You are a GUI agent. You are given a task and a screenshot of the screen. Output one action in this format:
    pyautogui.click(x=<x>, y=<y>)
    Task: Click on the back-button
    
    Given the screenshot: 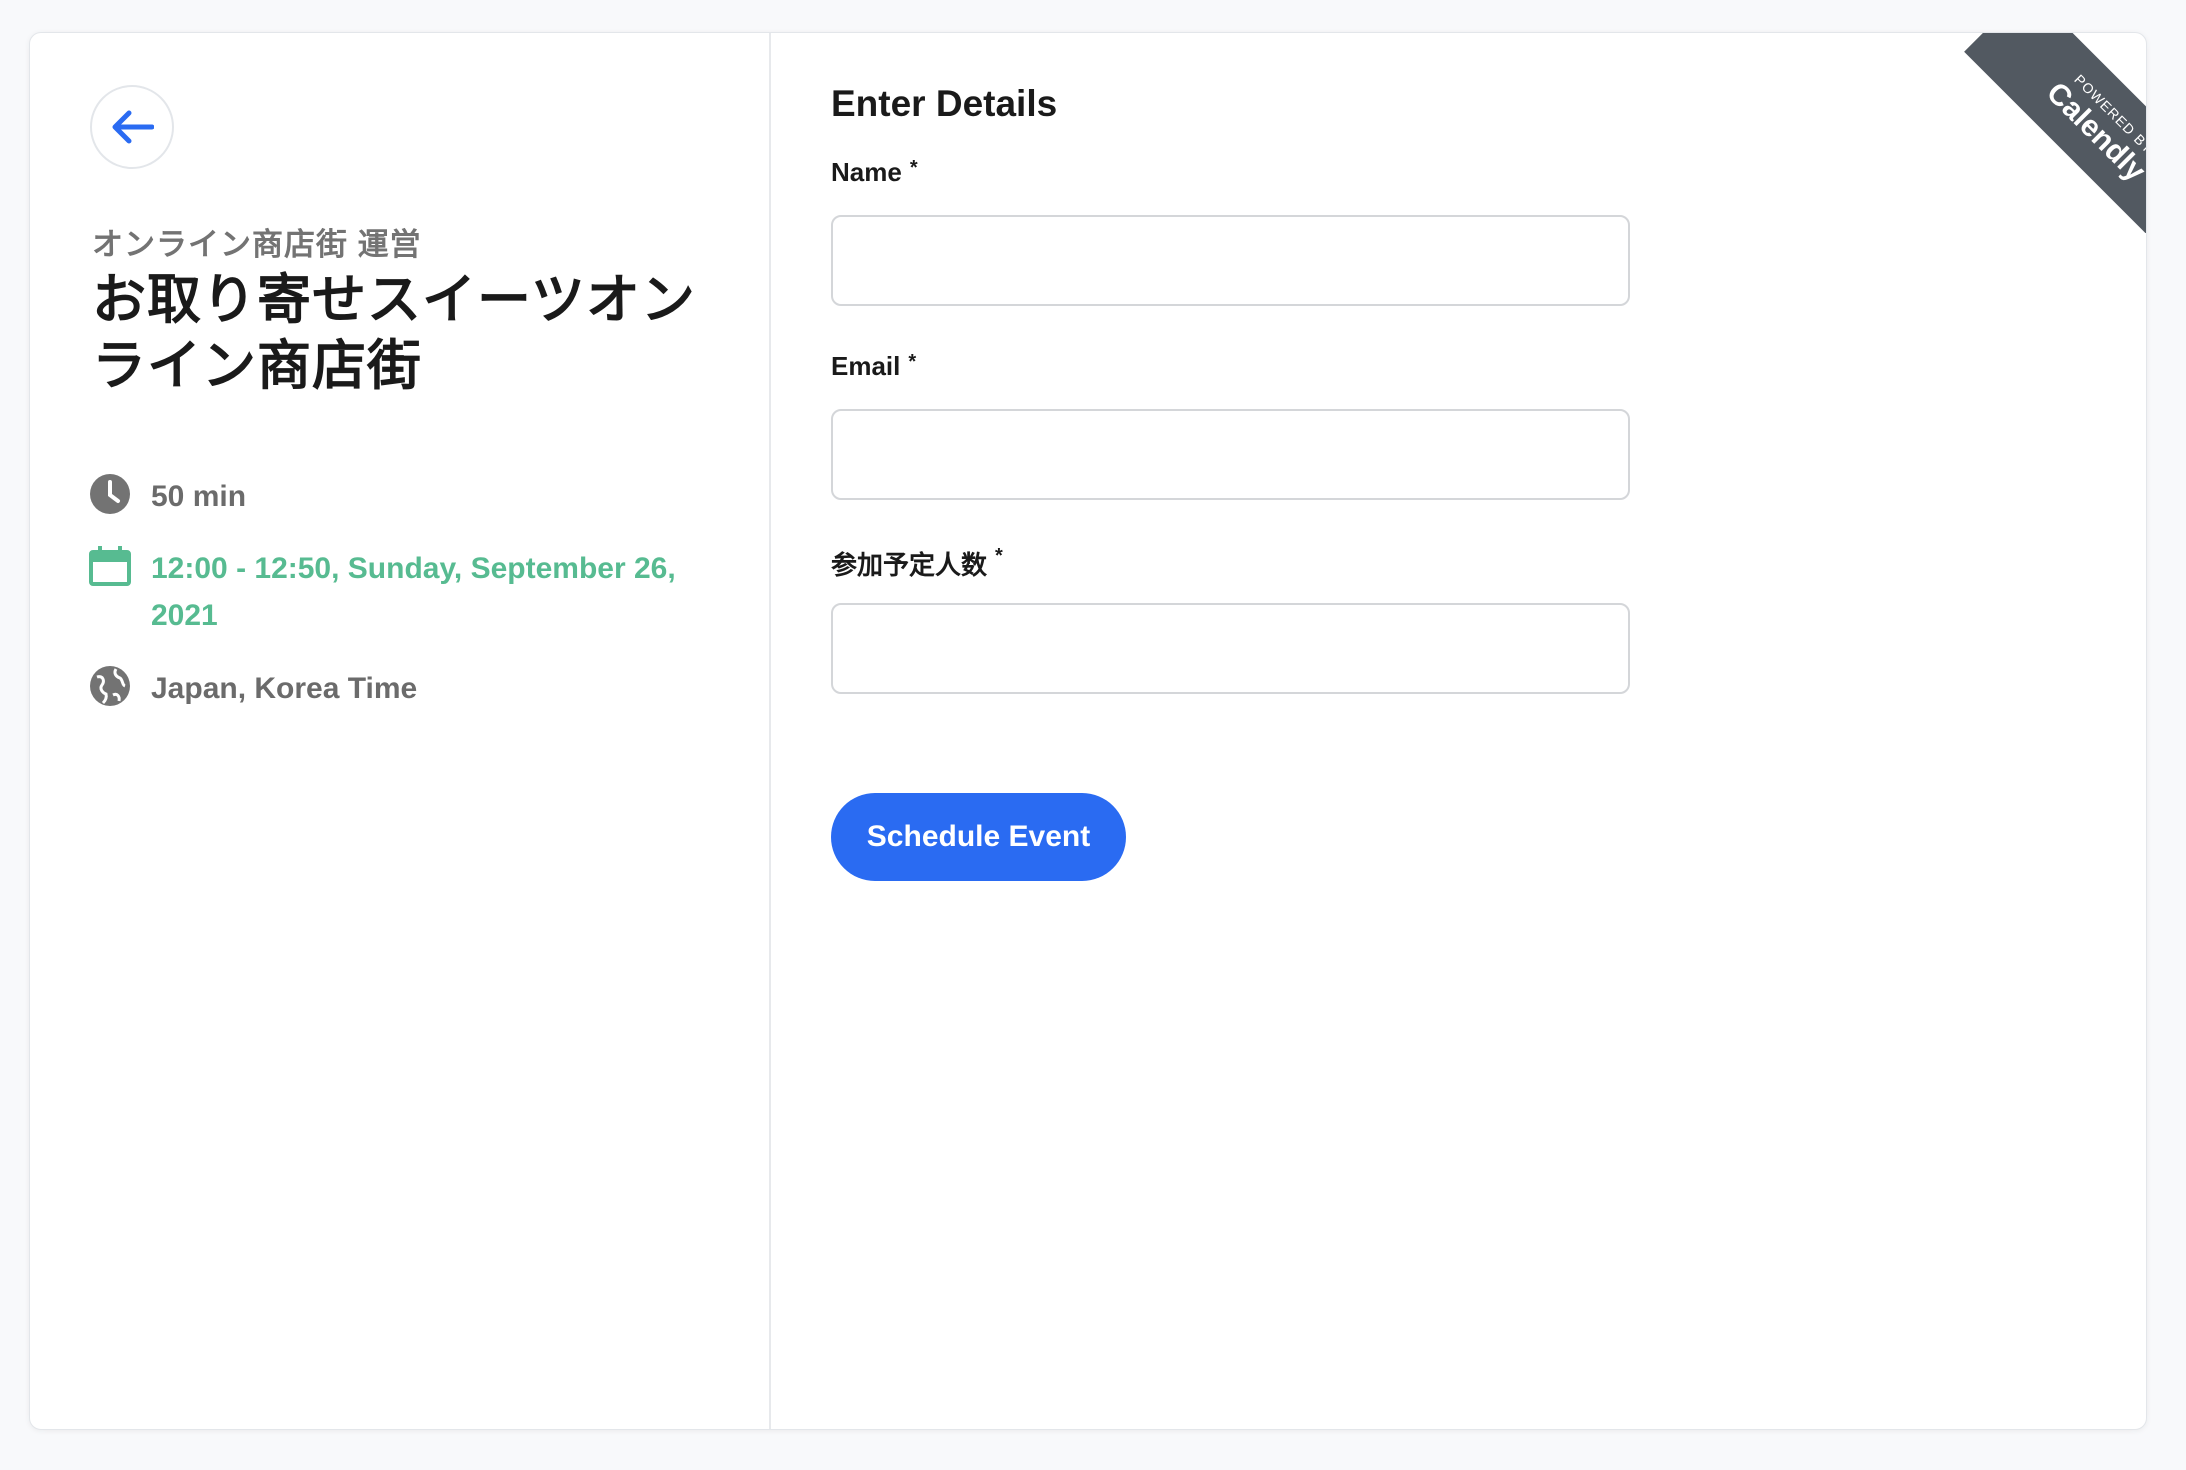 What is the action you would take?
    pyautogui.click(x=132, y=127)
    